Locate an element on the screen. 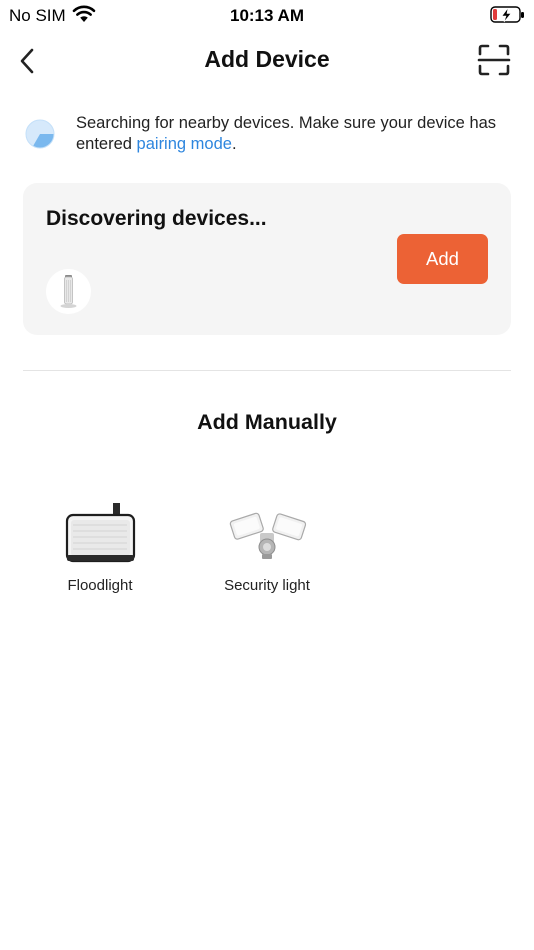  device-label: Floodlight is located at coordinates (100, 585).